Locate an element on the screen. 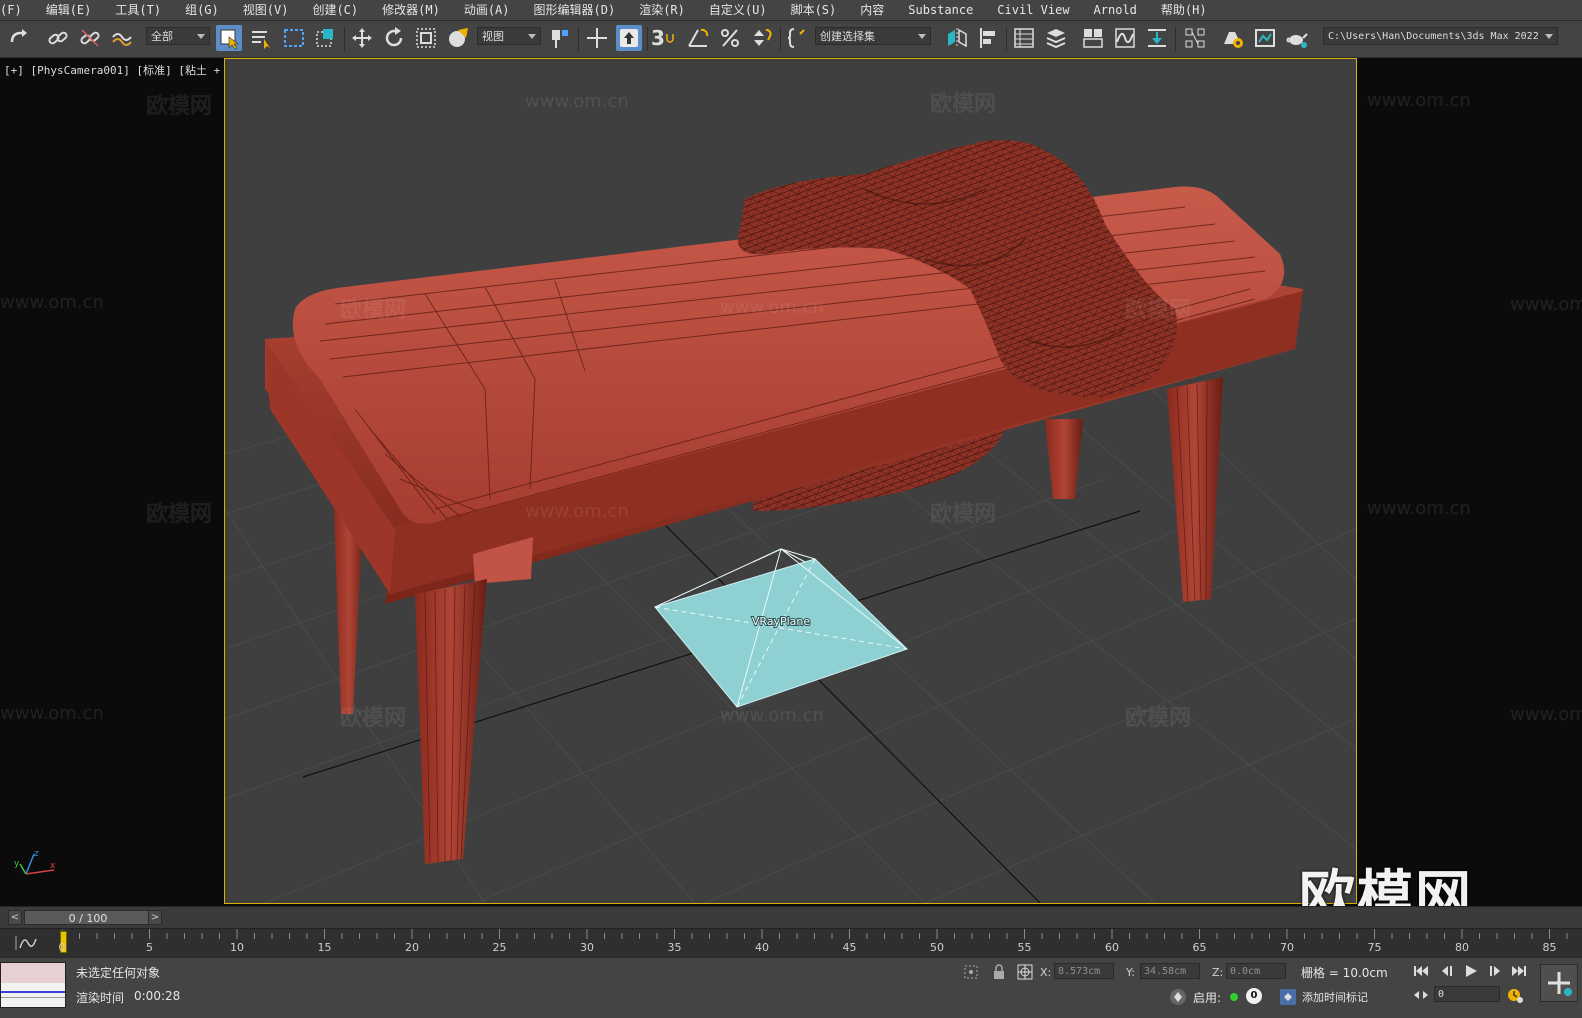  align-button is located at coordinates (989, 38).